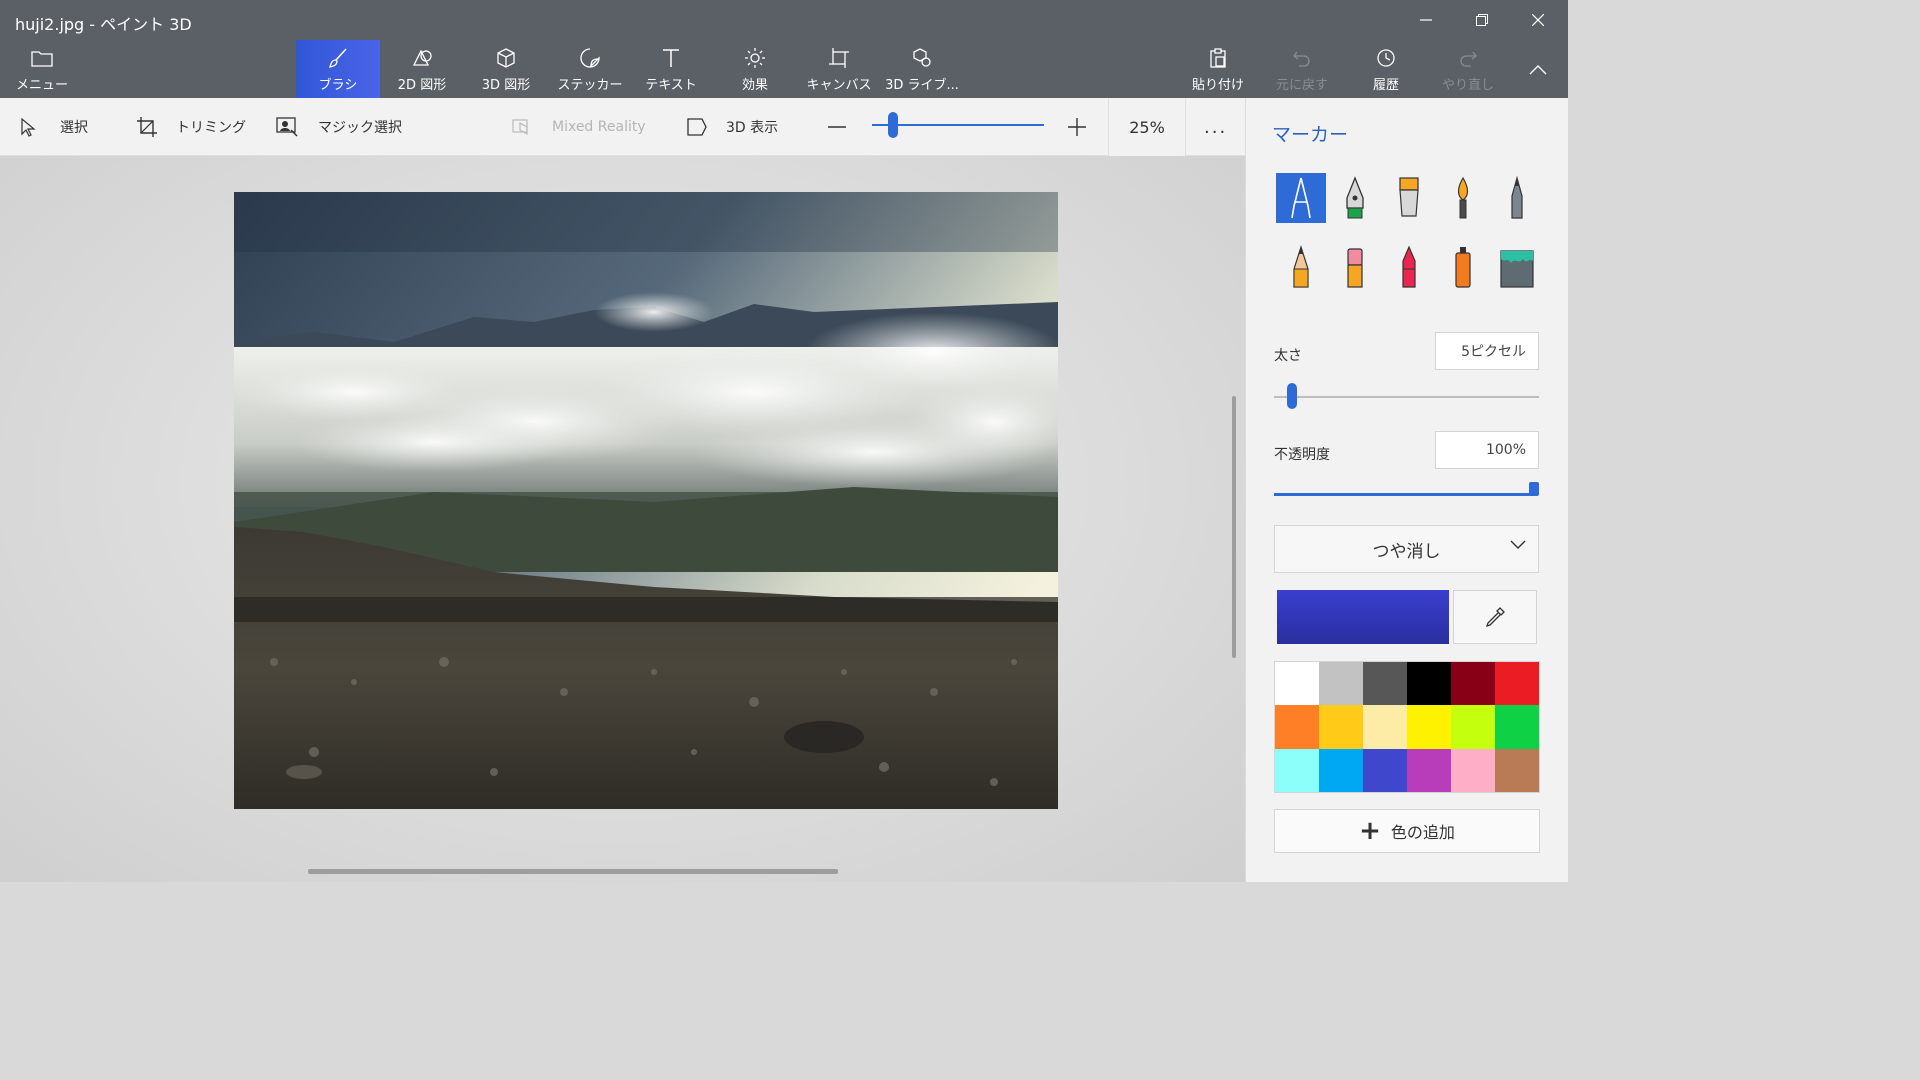 The width and height of the screenshot is (1920, 1080). Describe the element at coordinates (506, 85) in the screenshot. I see `tab-3d-shapes-label: 3D 図形` at that location.